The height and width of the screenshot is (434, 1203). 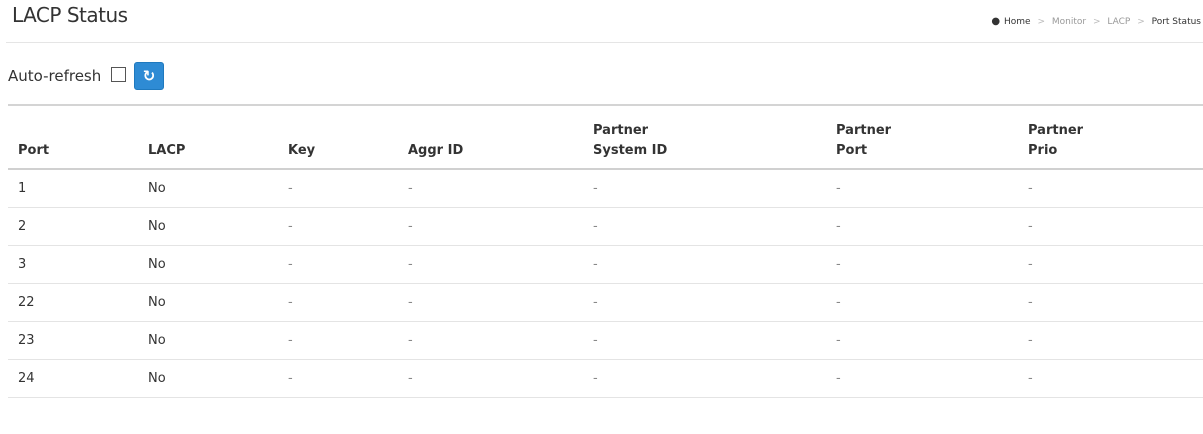 What do you see at coordinates (73, 188) in the screenshot?
I see `port-cell: 1` at bounding box center [73, 188].